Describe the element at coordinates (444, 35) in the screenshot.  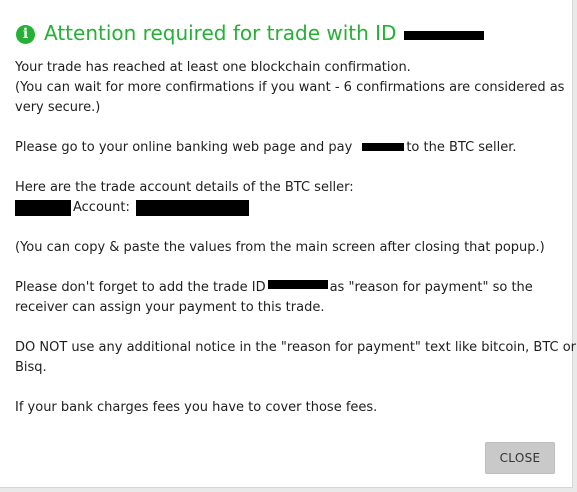
I see `redacted-trade-id` at that location.